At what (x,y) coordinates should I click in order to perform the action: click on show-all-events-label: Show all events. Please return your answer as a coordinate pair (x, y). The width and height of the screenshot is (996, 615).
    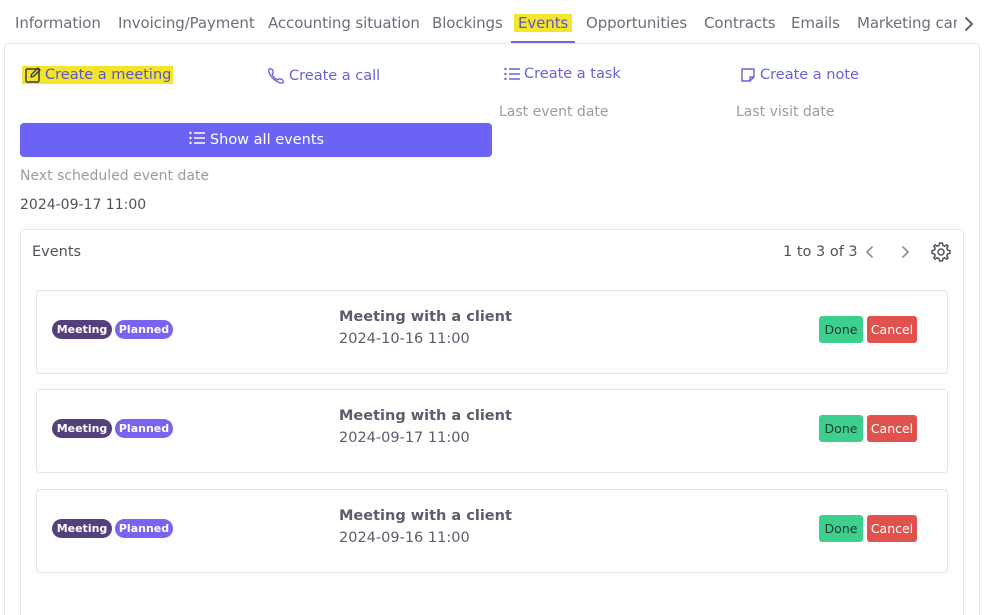
    Looking at the image, I should click on (267, 140).